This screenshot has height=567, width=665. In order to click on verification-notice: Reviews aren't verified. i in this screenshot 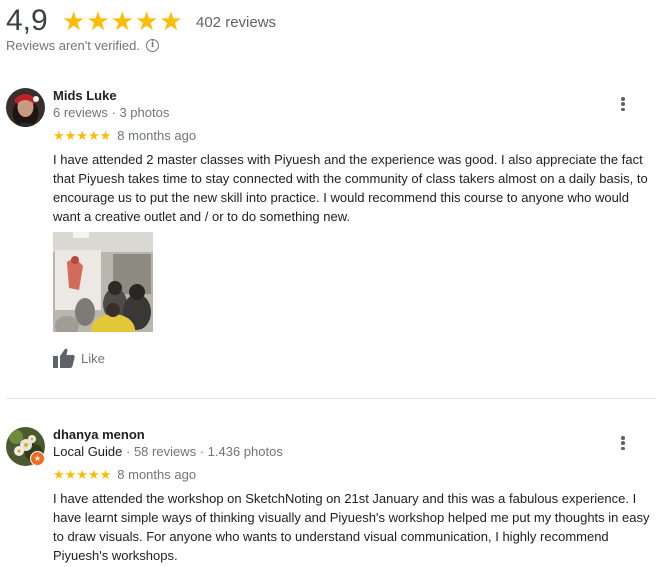, I will do `click(82, 45)`.